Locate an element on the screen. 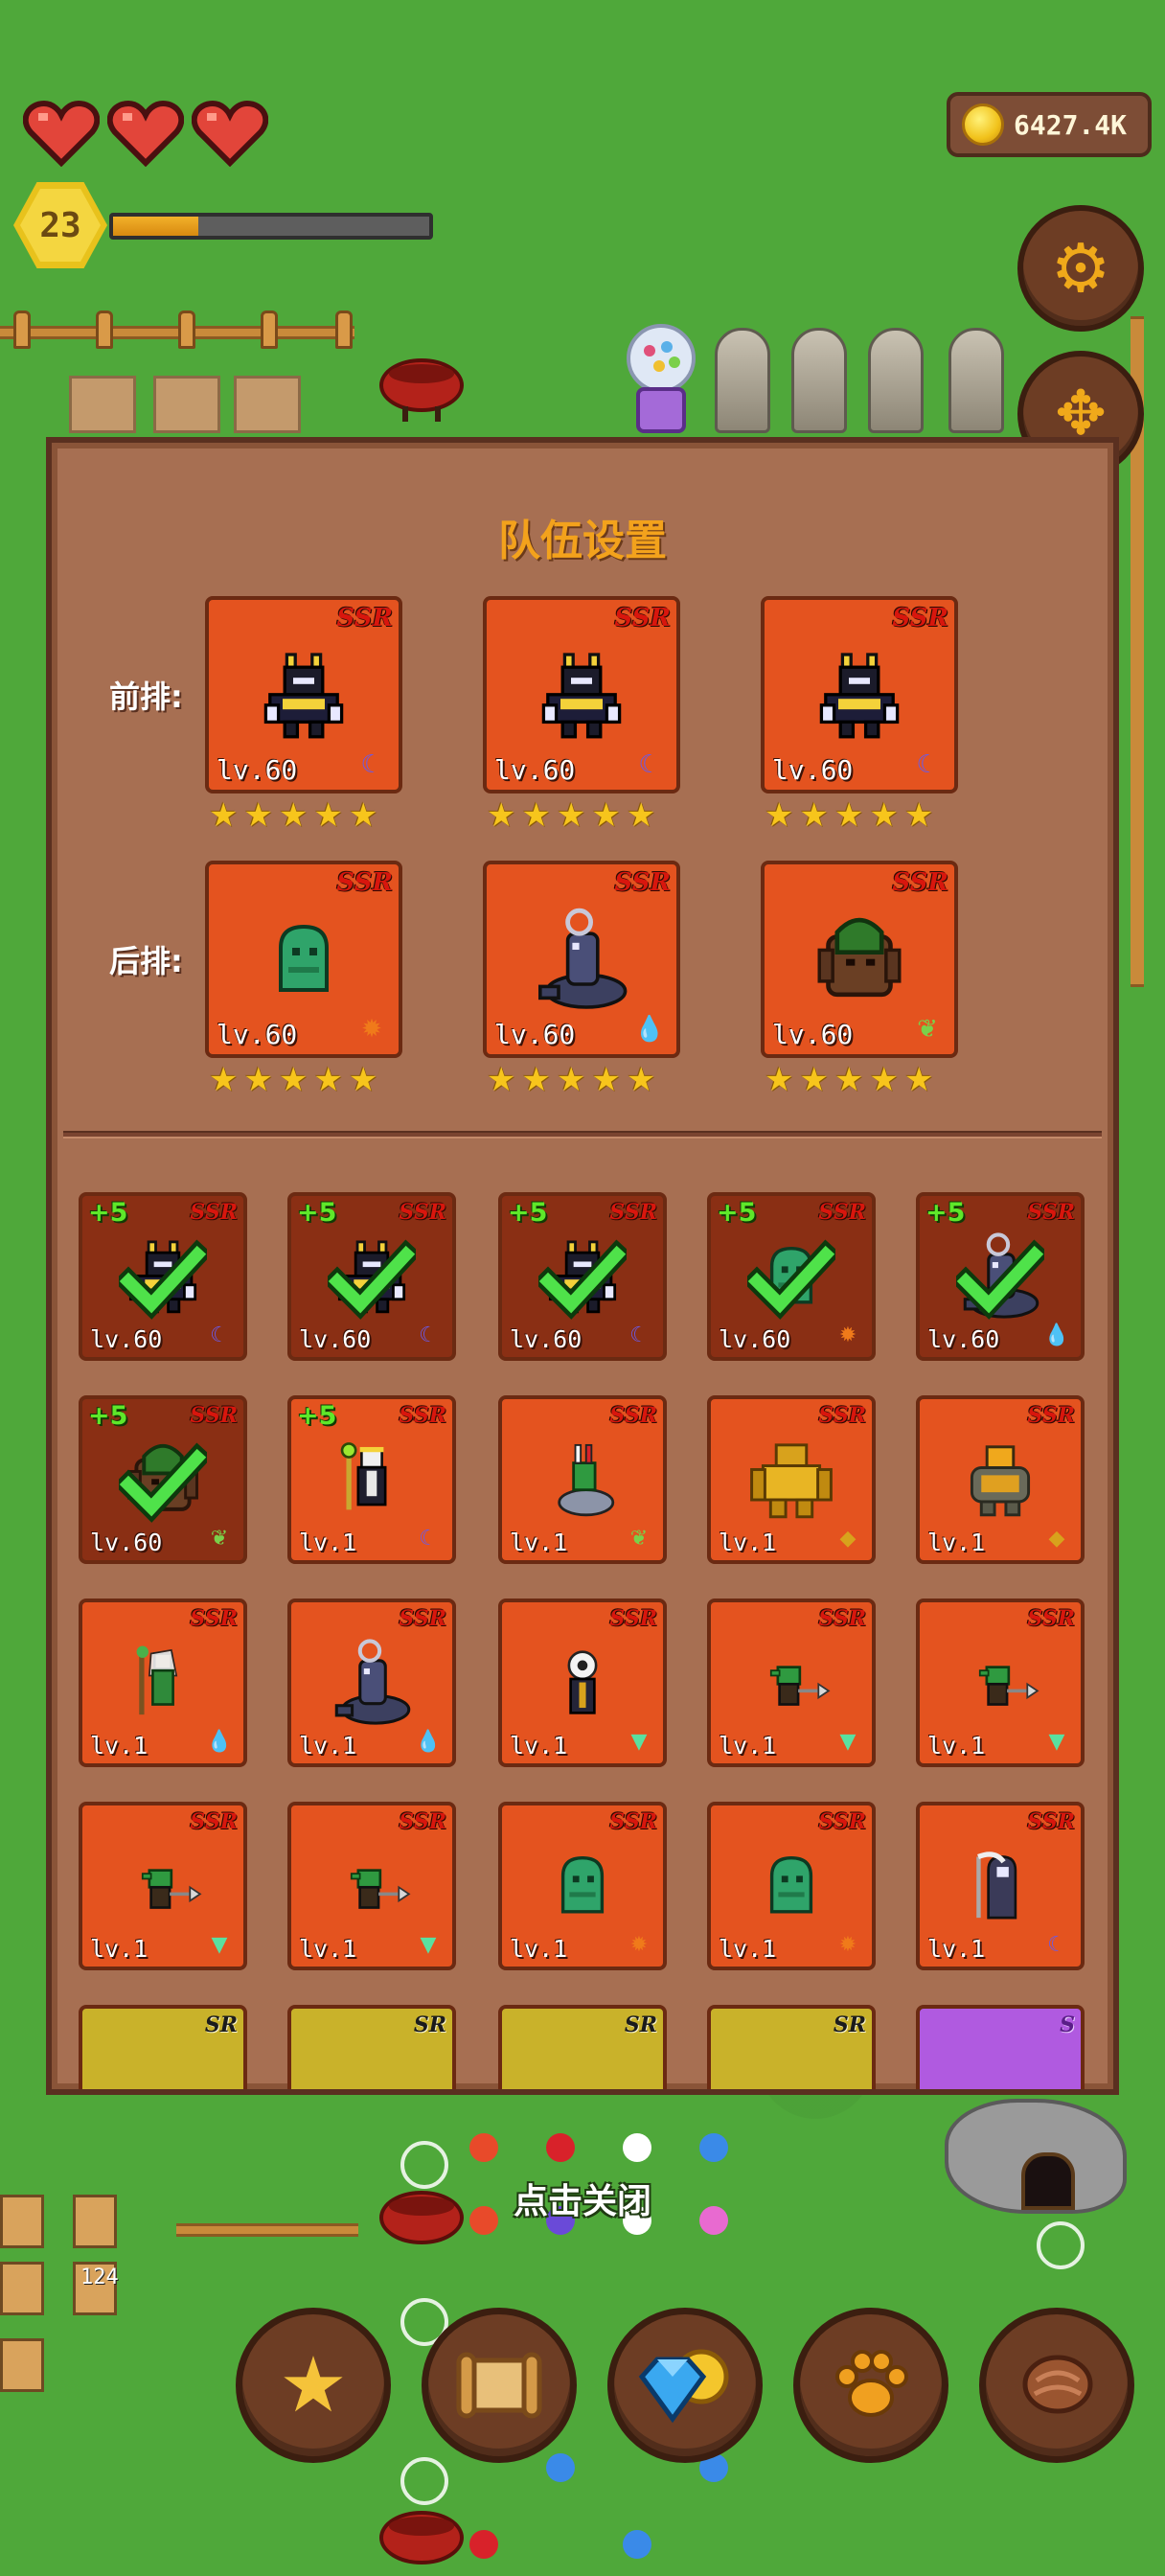  panel-title: 队伍设置 is located at coordinates (582, 541).